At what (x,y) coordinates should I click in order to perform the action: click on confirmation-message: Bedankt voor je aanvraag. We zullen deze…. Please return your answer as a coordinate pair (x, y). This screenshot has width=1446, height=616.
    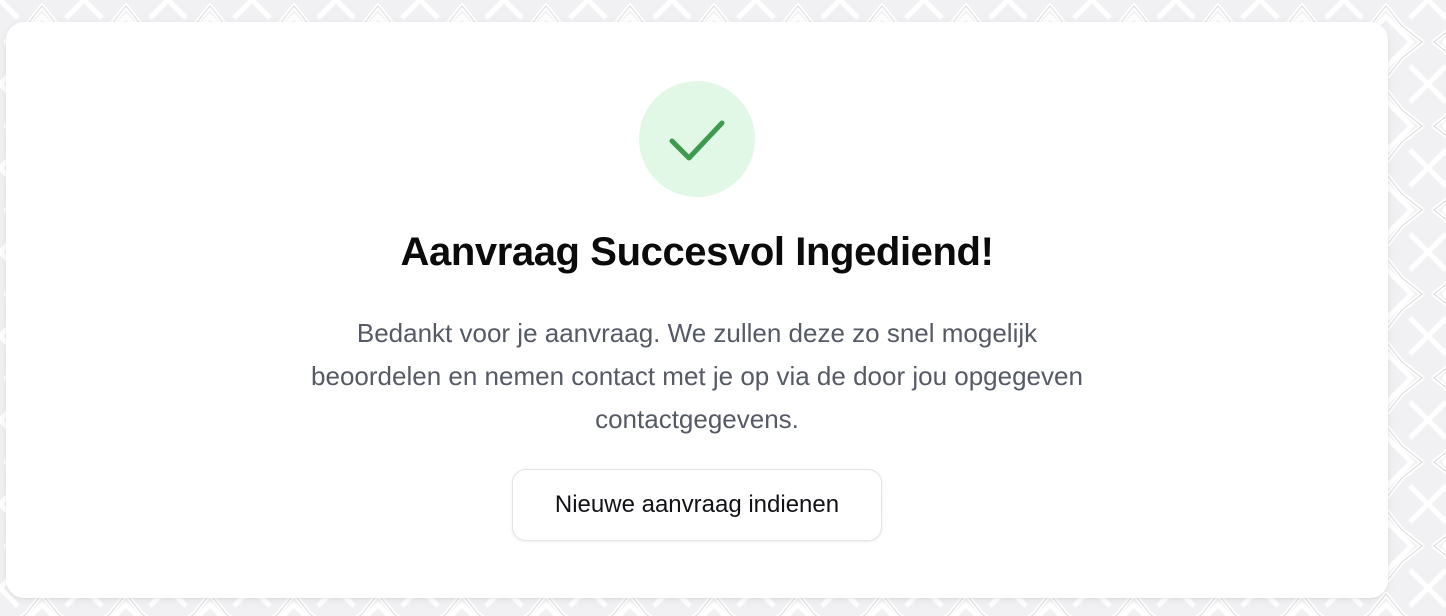
    Looking at the image, I should click on (697, 376).